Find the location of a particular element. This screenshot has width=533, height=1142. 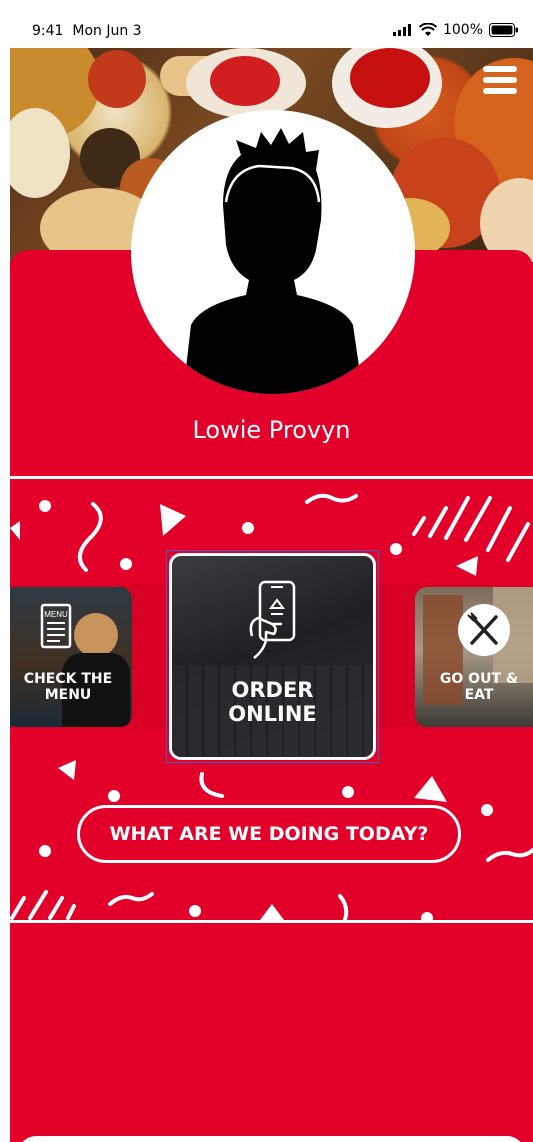

profile-name: Lowie Provyn is located at coordinates (271, 430).